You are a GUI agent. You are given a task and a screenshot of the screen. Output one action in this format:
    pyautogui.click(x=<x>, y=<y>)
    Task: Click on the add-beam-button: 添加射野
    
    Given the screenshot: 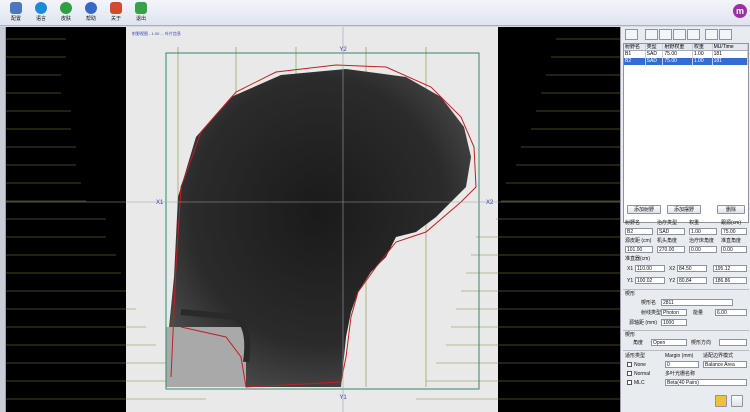 What is the action you would take?
    pyautogui.click(x=644, y=209)
    